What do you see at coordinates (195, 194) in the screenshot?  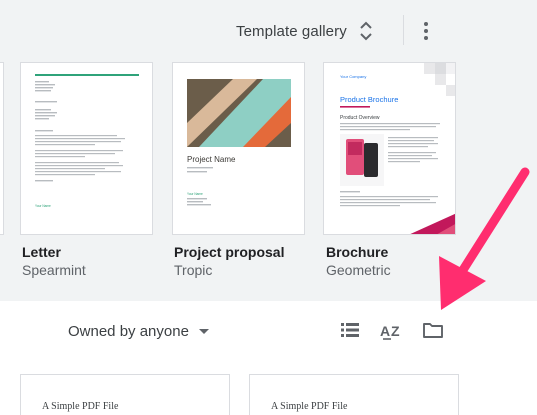 I see `project-author-name: Your Name` at bounding box center [195, 194].